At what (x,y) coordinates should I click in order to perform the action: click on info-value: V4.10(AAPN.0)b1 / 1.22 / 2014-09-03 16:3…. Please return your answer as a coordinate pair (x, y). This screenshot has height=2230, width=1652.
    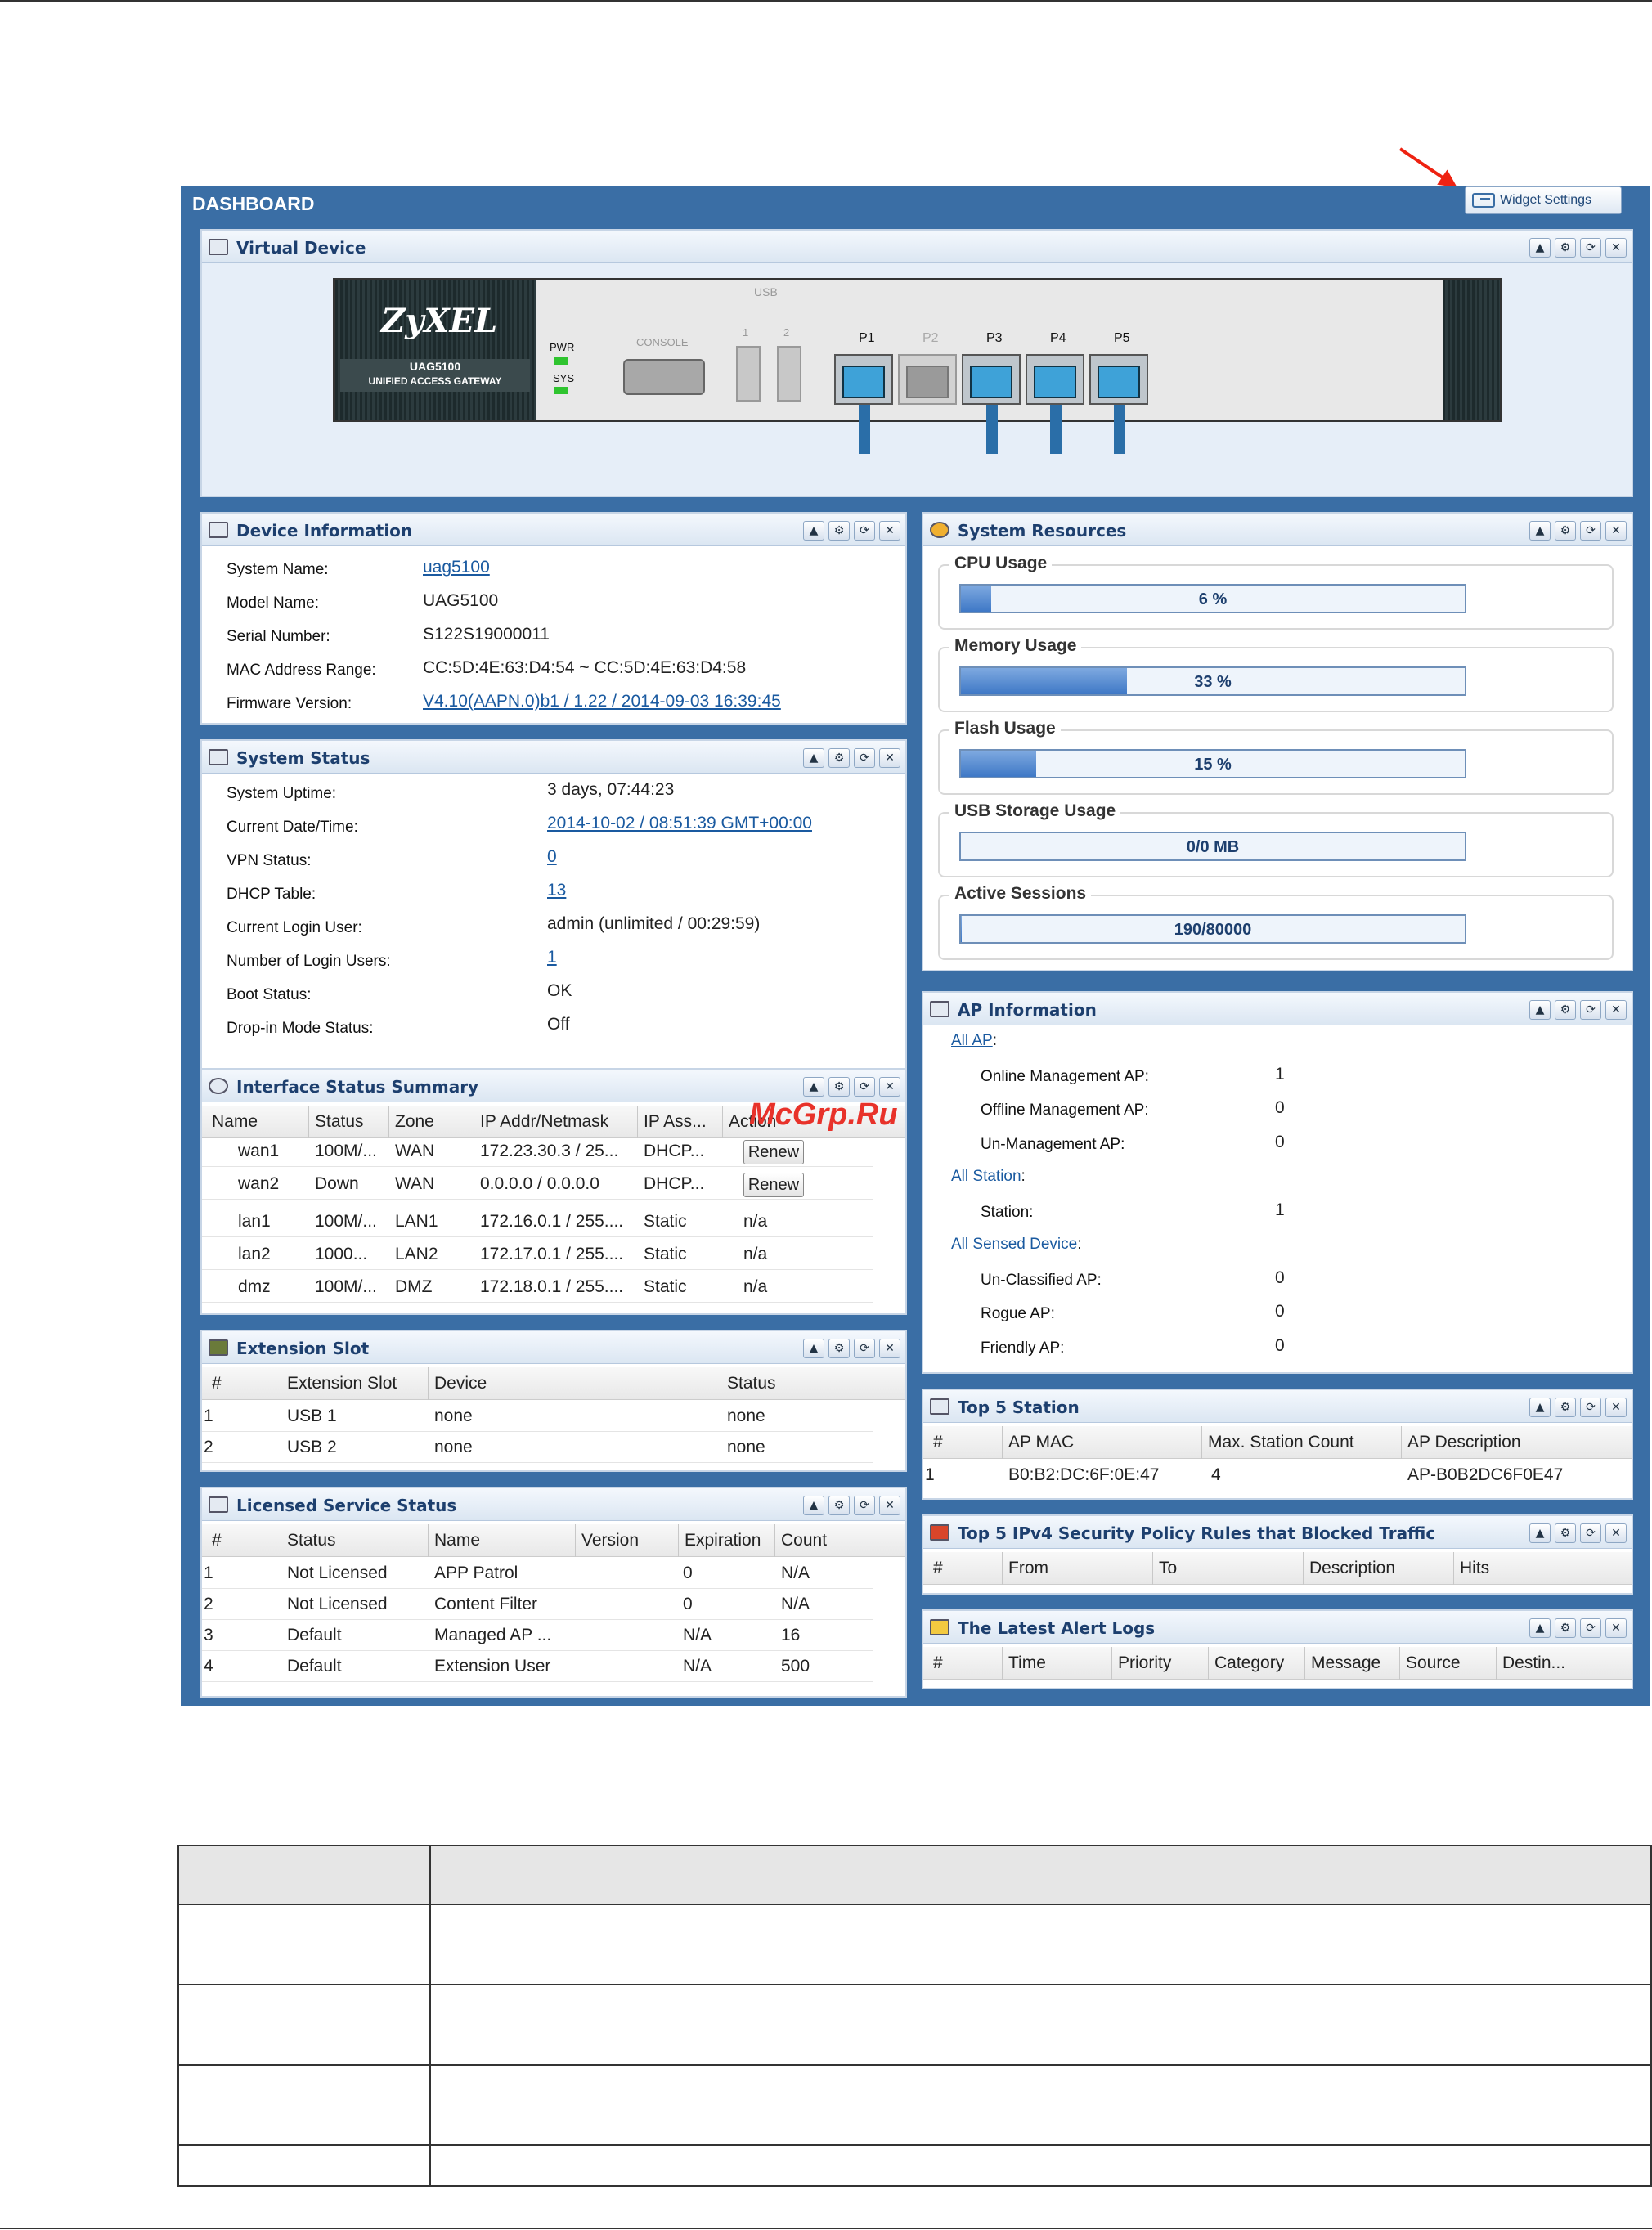
    Looking at the image, I should click on (602, 701).